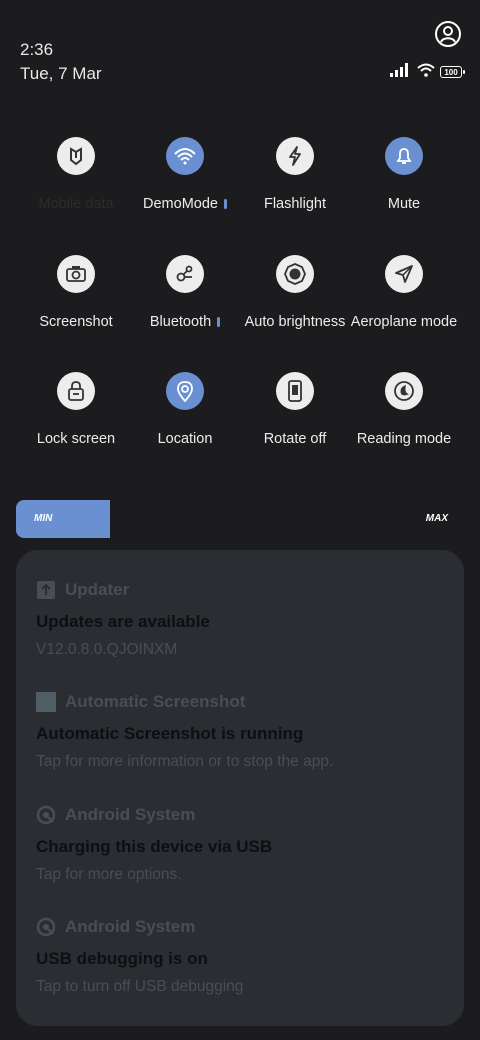 The height and width of the screenshot is (1040, 480). What do you see at coordinates (436, 518) in the screenshot?
I see `brightness-max-label: MAX` at bounding box center [436, 518].